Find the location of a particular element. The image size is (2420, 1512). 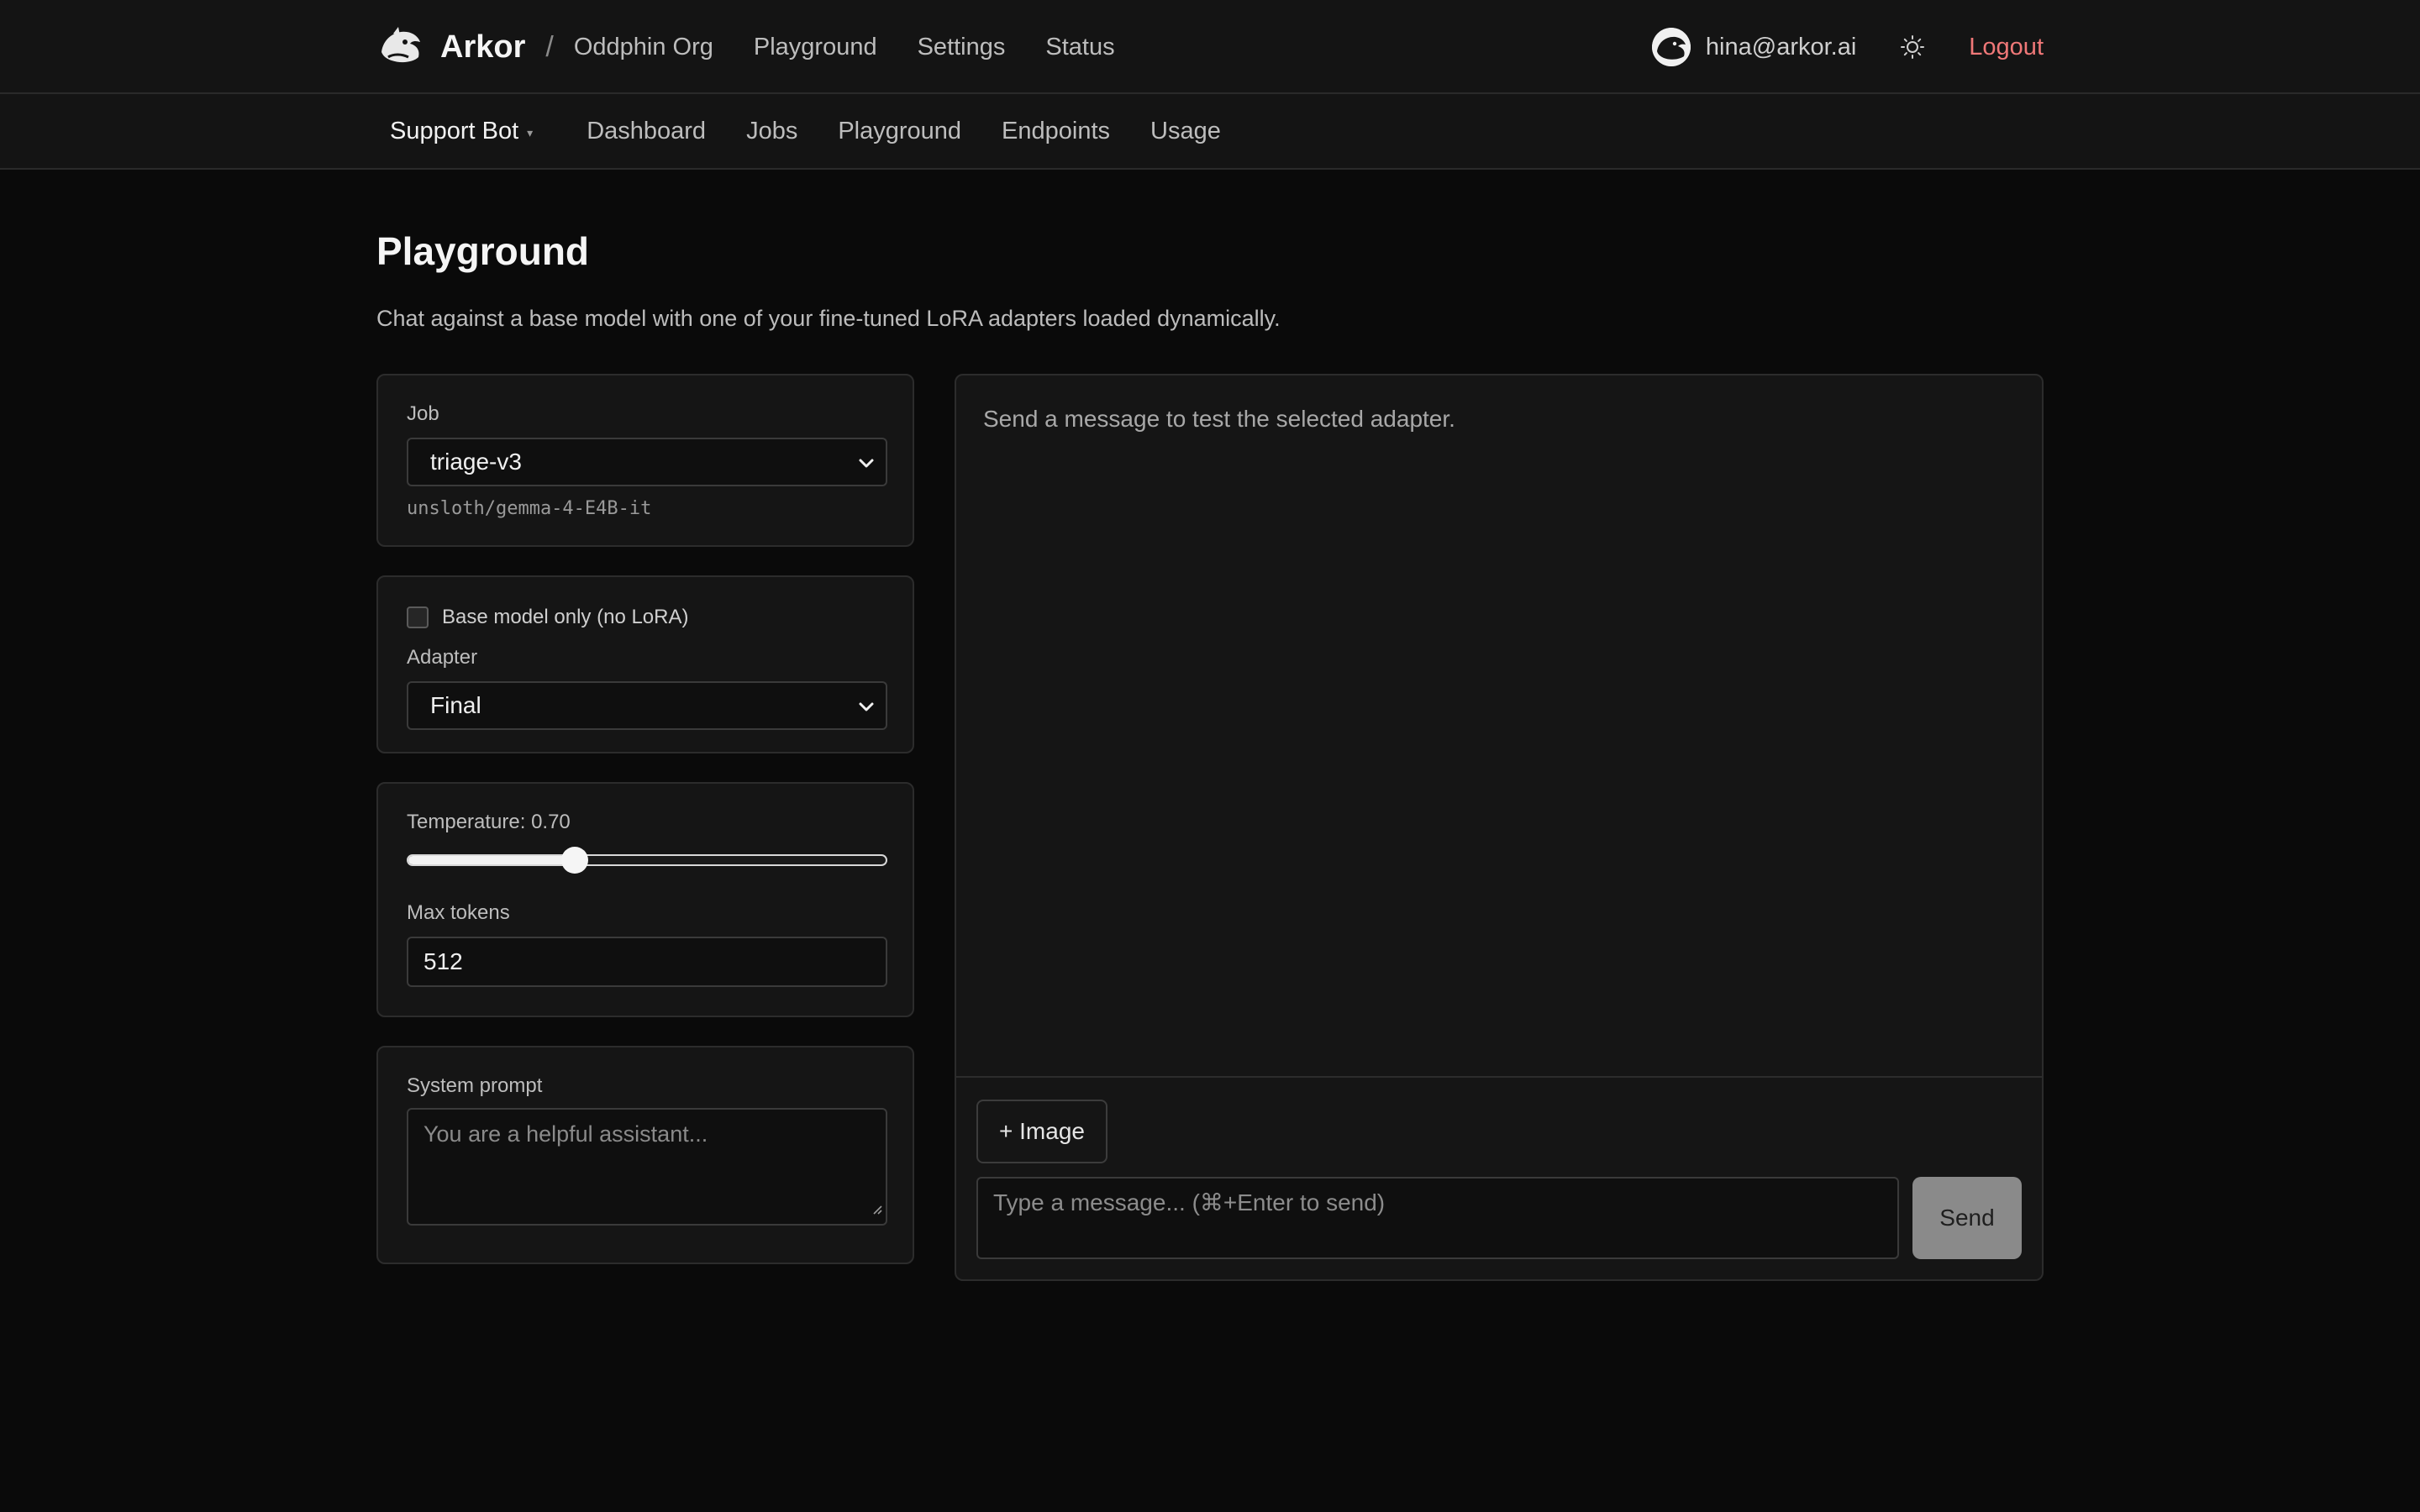

sun-icon is located at coordinates (1913, 47).